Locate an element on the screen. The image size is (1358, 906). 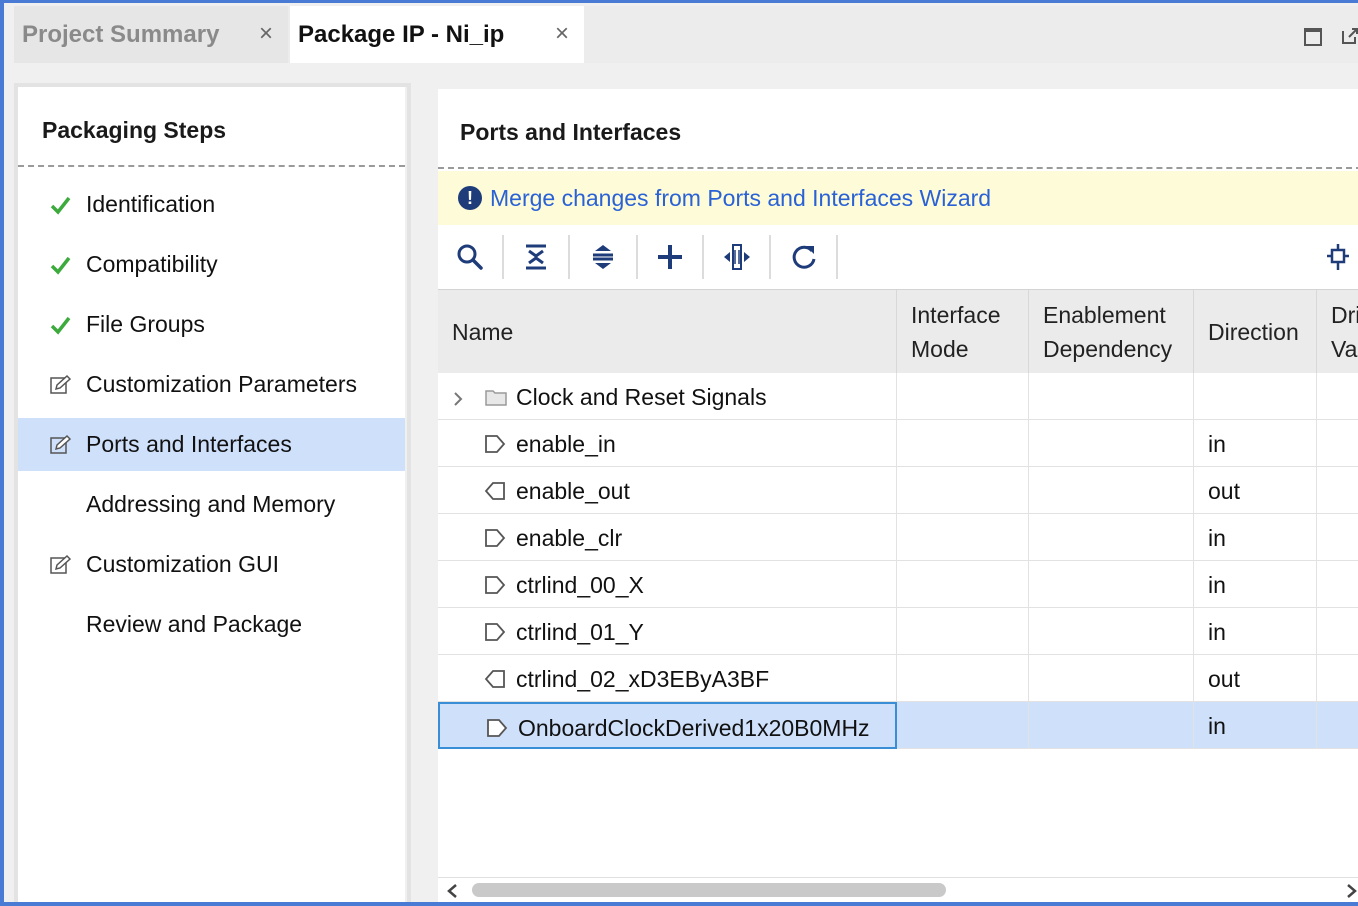
scrollbar-thumb is located at coordinates (709, 890).